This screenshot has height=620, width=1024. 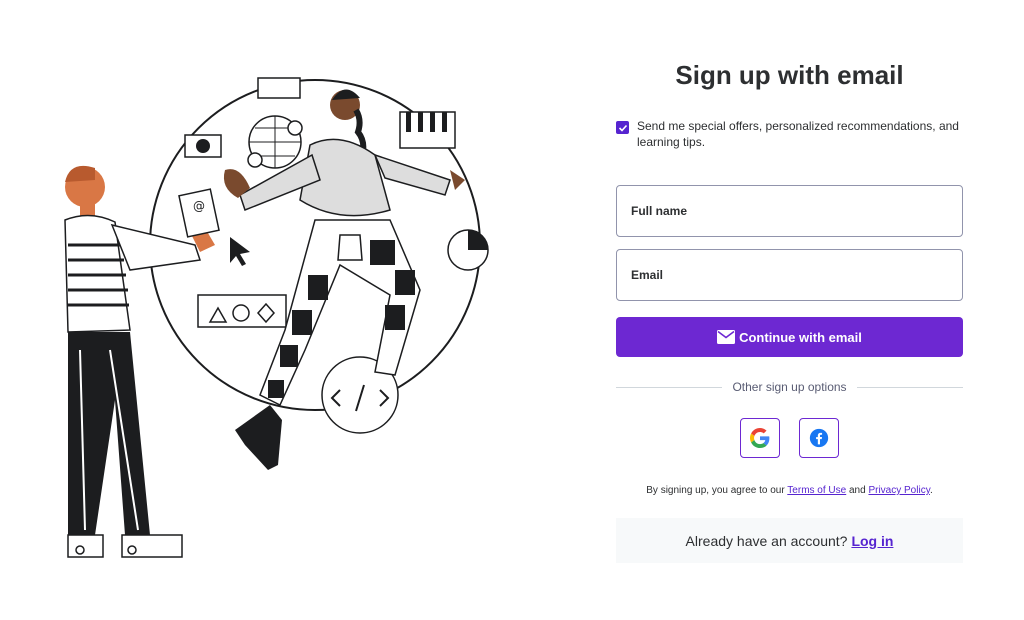 What do you see at coordinates (669, 387) in the screenshot?
I see `divider-line-left` at bounding box center [669, 387].